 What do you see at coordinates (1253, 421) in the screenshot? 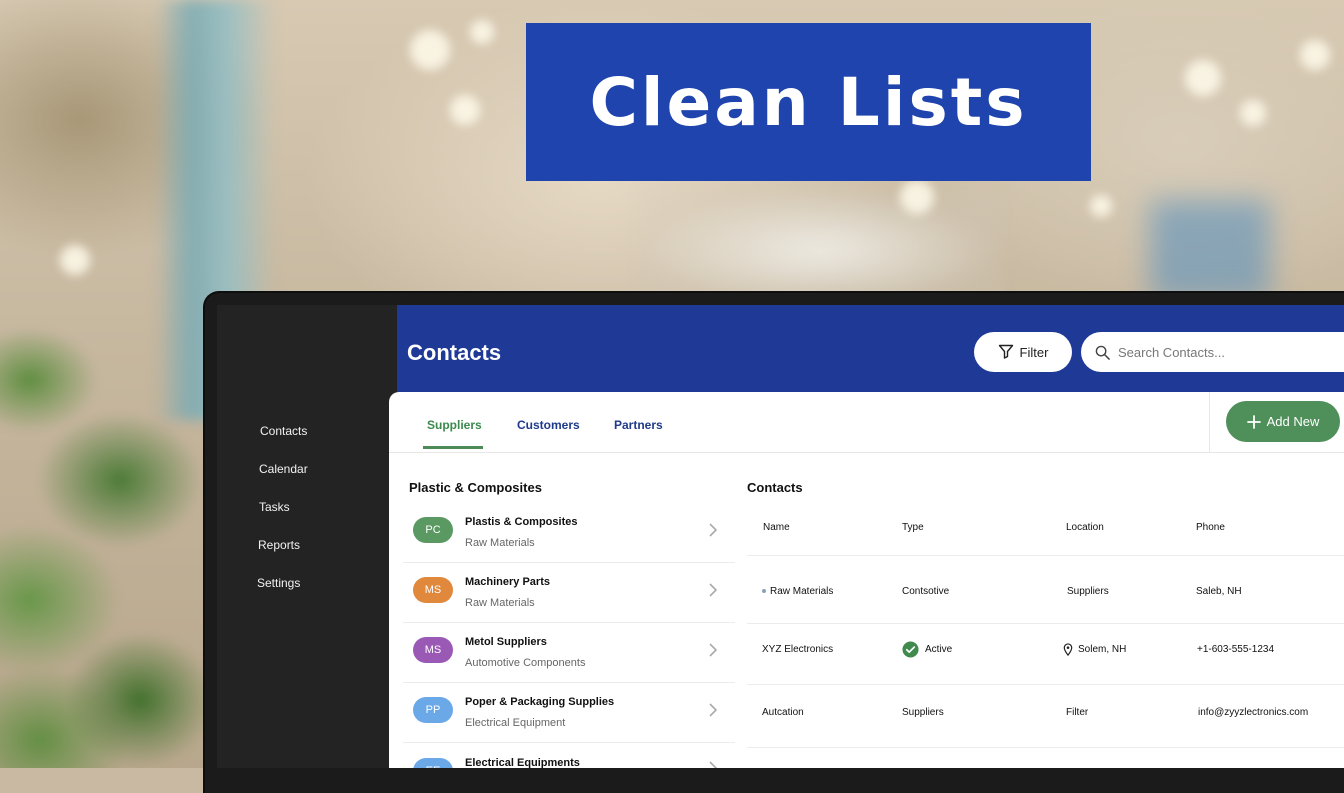
I see `plus-icon` at bounding box center [1253, 421].